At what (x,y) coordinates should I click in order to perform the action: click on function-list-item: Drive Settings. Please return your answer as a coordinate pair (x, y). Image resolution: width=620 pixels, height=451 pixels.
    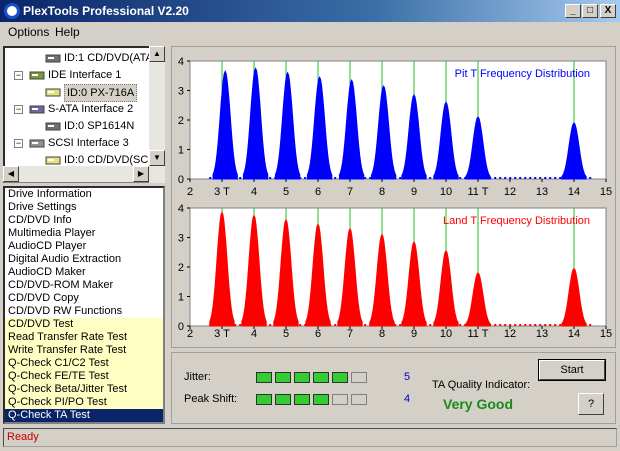
    Looking at the image, I should click on (84, 207).